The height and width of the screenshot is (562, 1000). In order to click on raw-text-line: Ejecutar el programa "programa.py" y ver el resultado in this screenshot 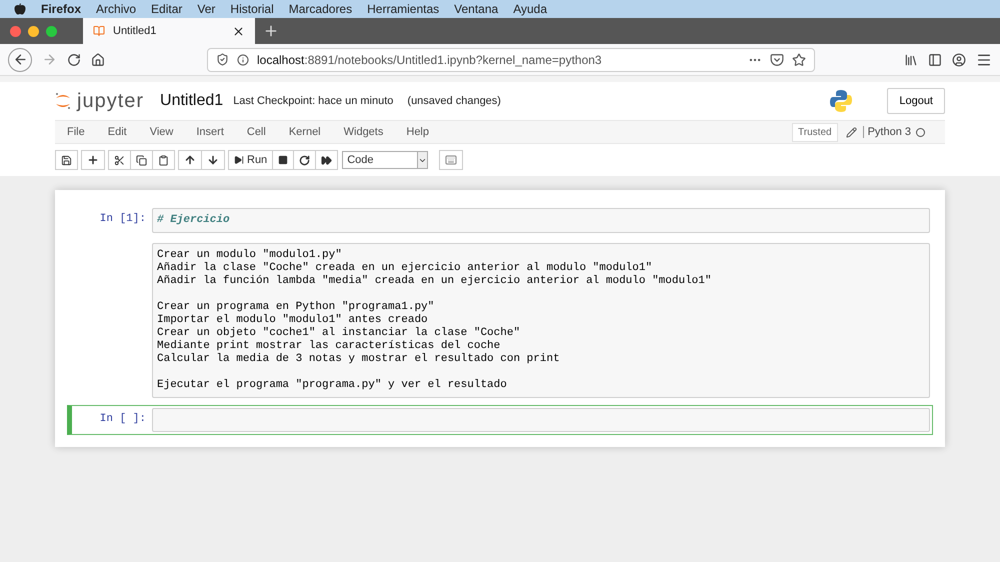, I will do `click(332, 385)`.